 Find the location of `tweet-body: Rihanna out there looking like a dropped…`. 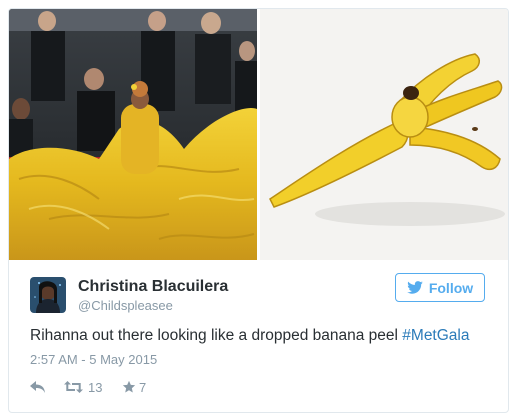

tweet-body: Rihanna out there looking like a dropped… is located at coordinates (216, 335).